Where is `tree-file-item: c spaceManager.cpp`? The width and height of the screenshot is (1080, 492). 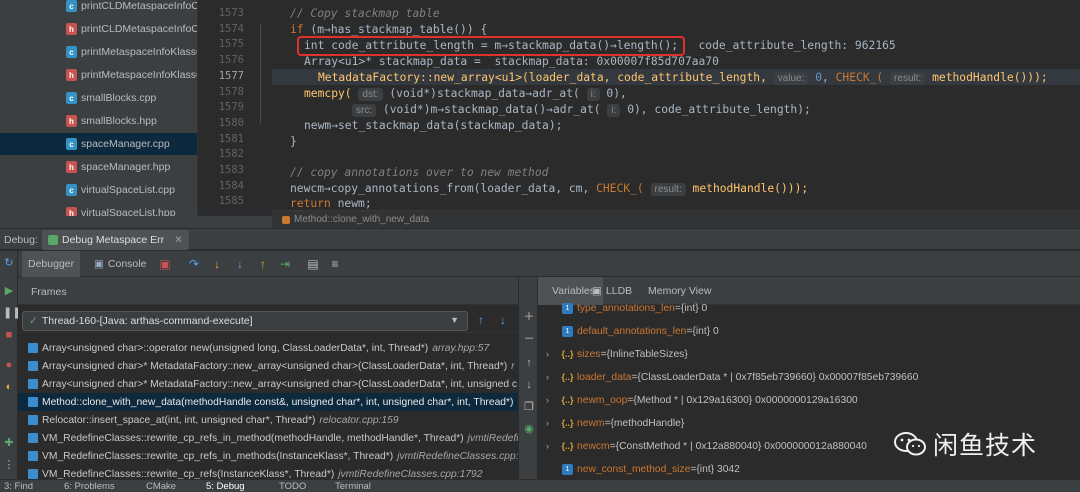 tree-file-item: c spaceManager.cpp is located at coordinates (98, 144).